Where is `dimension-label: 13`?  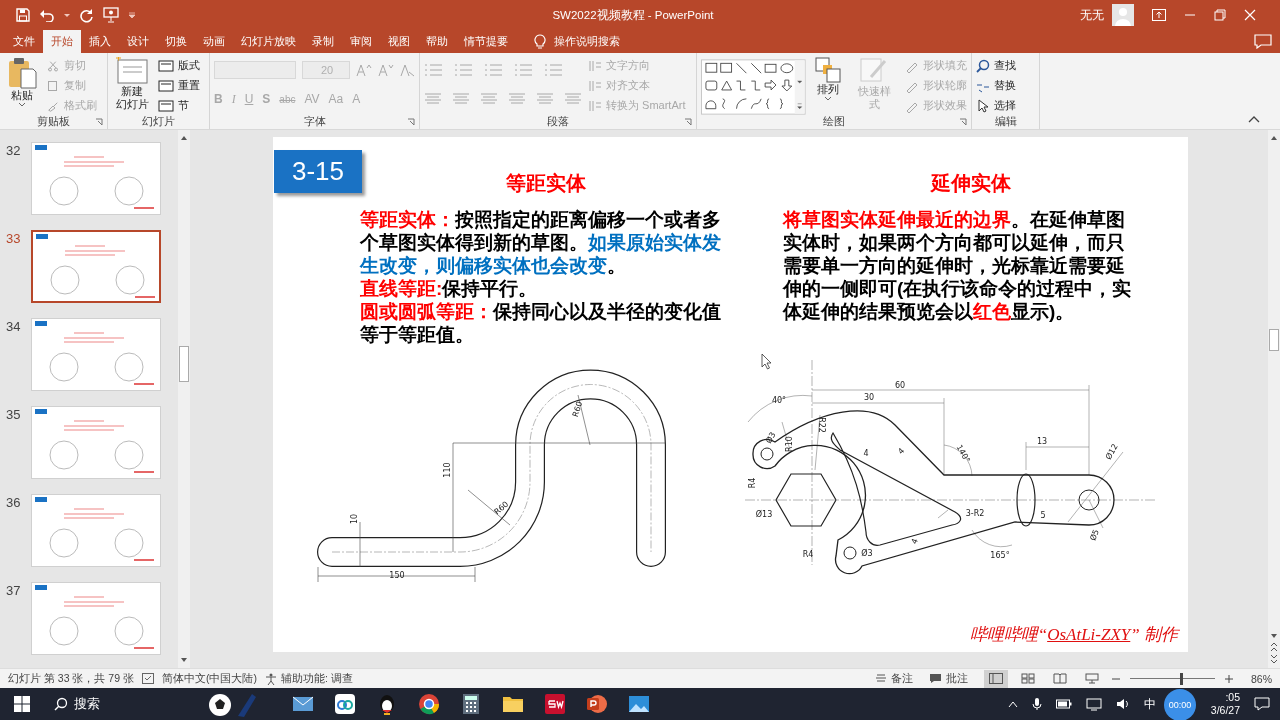 dimension-label: 13 is located at coordinates (1042, 441).